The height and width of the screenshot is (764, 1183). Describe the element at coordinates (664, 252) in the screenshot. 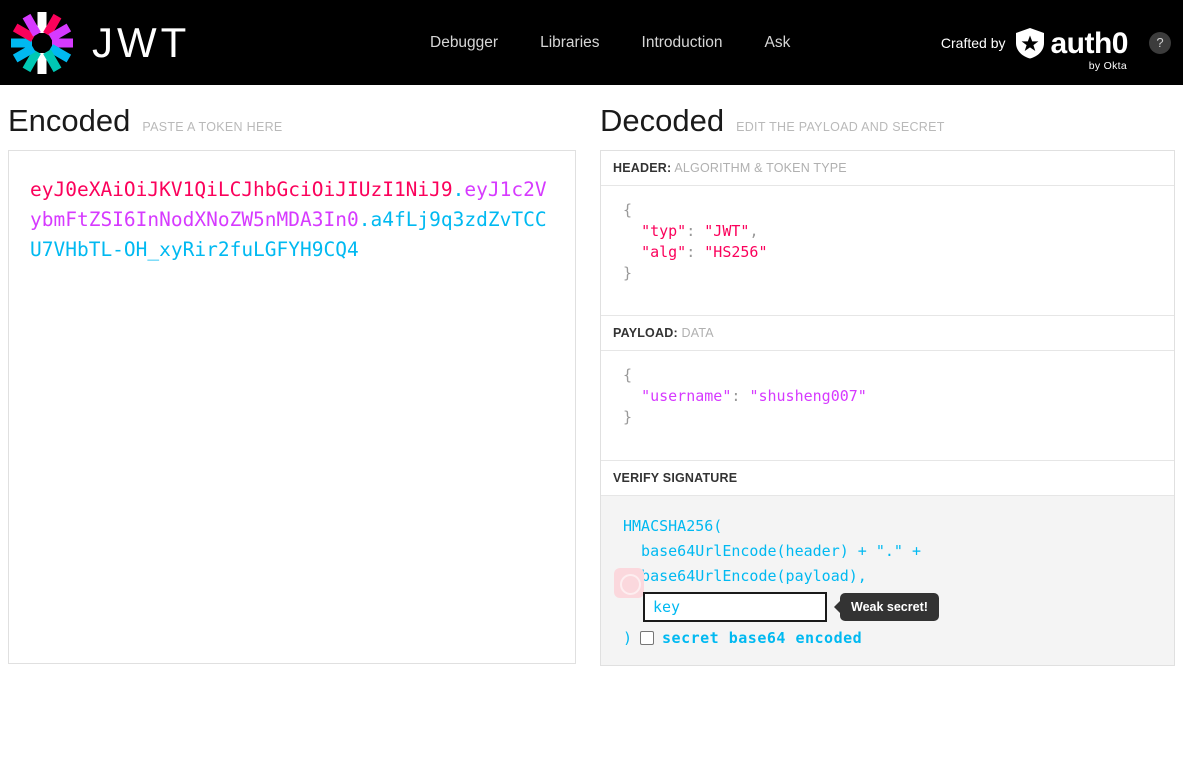

I see `header-key-alg: "alg"` at that location.